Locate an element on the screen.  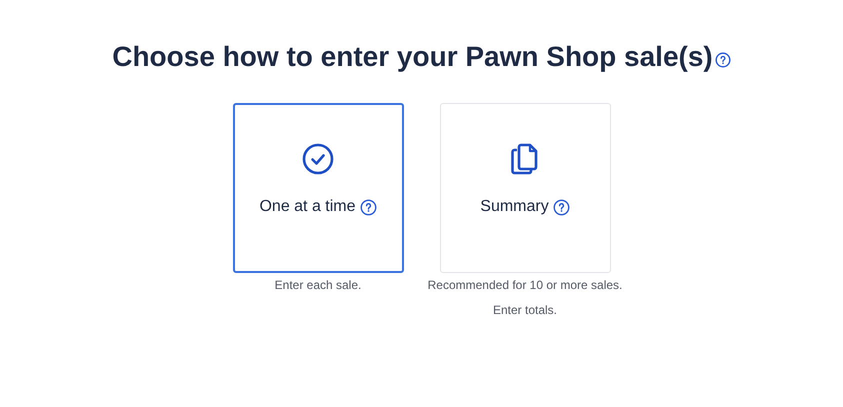
documents-icon is located at coordinates (525, 159).